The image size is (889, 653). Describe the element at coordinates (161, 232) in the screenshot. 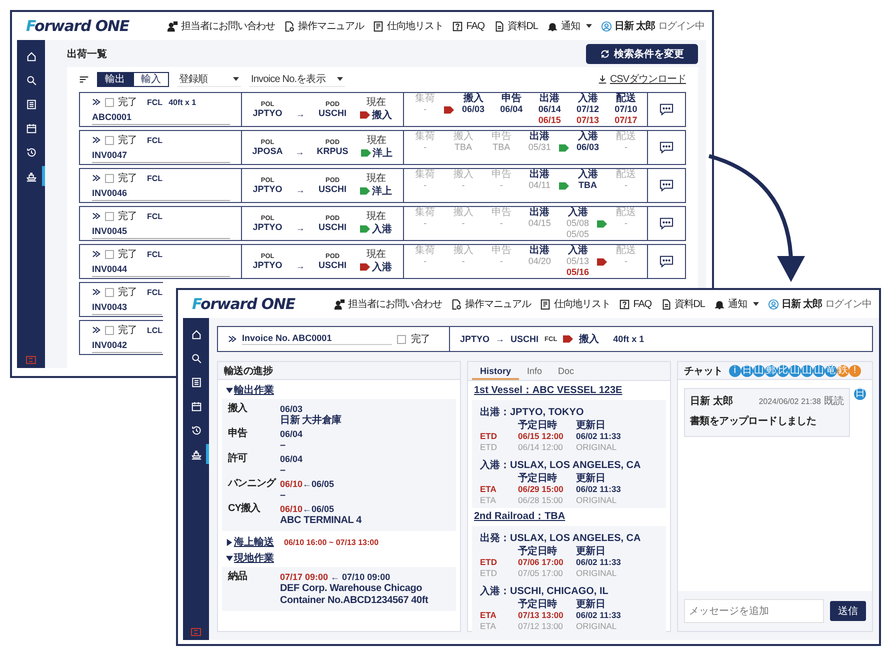

I see `invoice-field: INV0045` at that location.